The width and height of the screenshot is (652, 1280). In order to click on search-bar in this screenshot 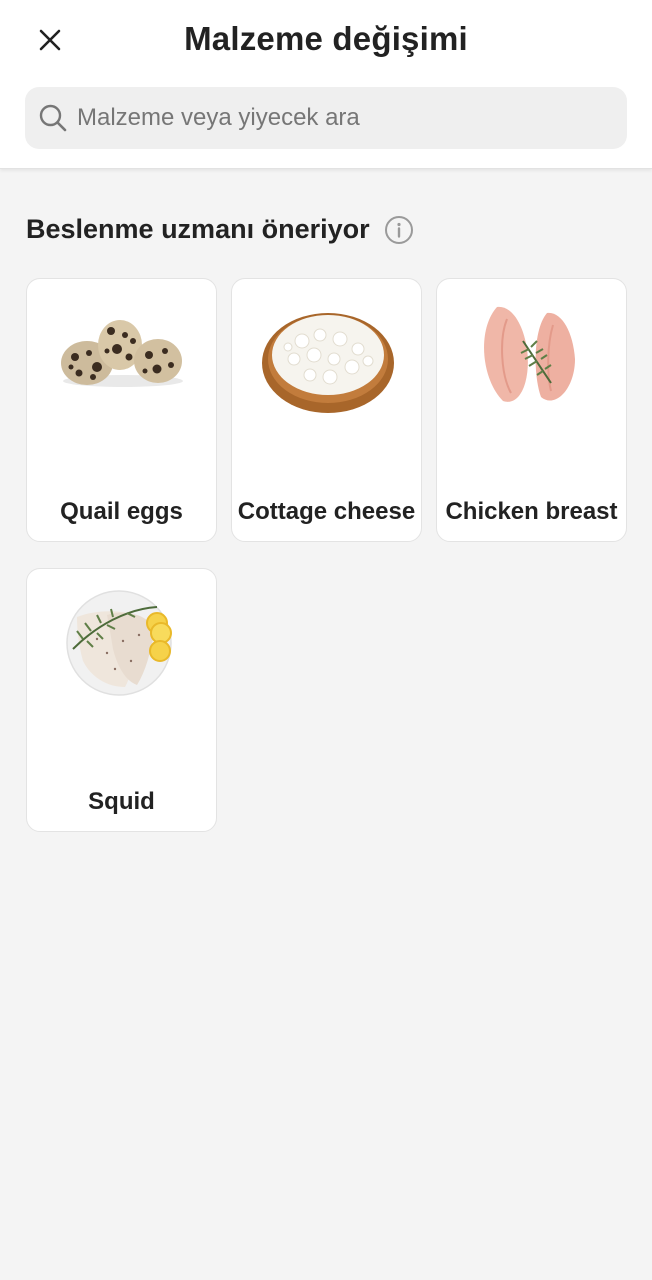, I will do `click(326, 118)`.